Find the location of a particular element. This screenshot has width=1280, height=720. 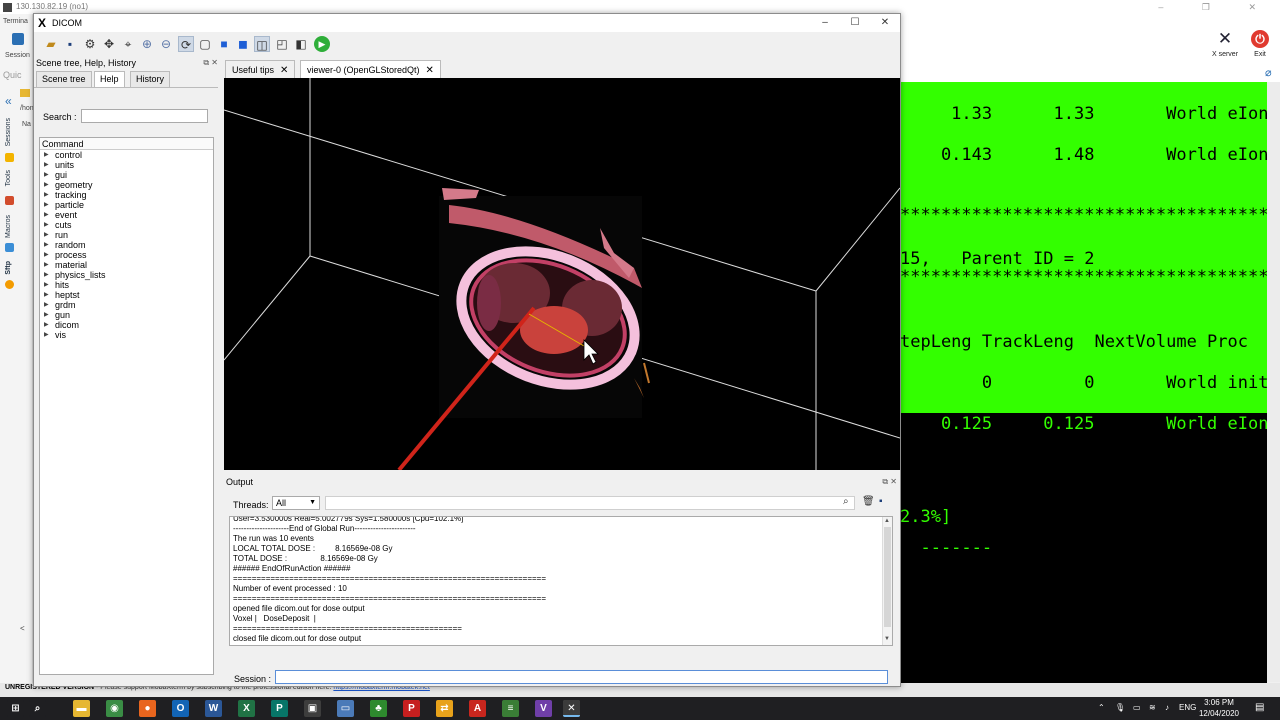

firefox-icon: ● is located at coordinates (147, 708).